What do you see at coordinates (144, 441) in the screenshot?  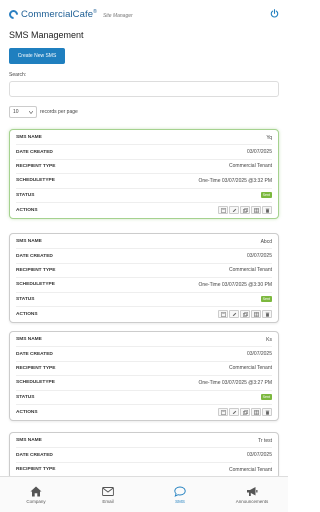 I see `sms-name-row: SMS NAME Tr test` at bounding box center [144, 441].